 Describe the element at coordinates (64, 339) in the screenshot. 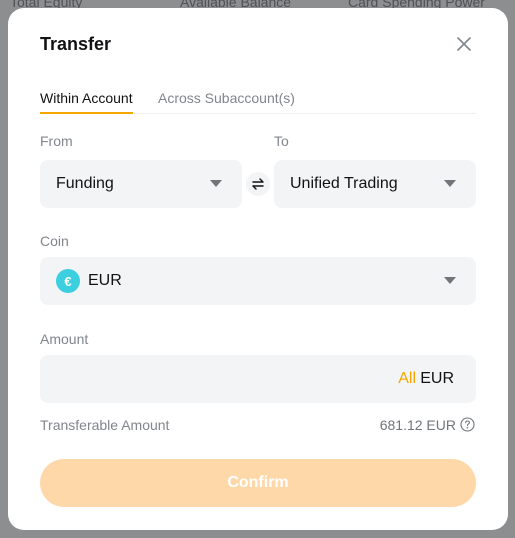

I see `amount-label: Amount` at that location.